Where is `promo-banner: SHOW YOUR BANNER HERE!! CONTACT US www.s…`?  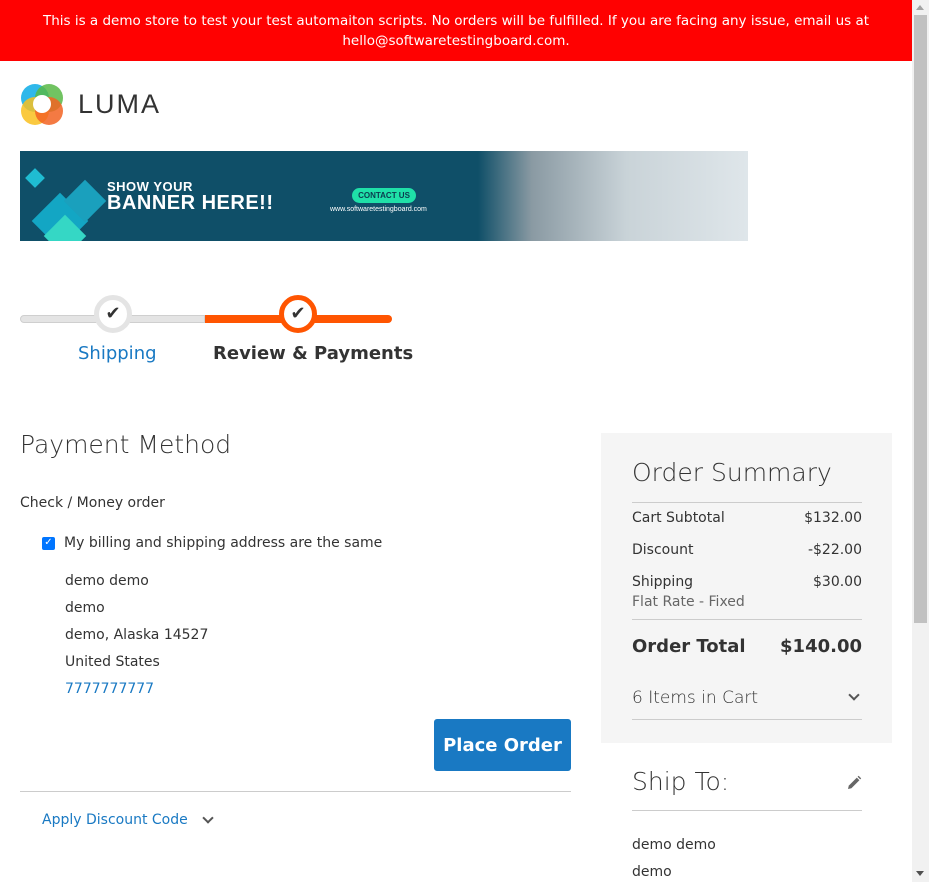
promo-banner: SHOW YOUR BANNER HERE!! CONTACT US www.s… is located at coordinates (384, 196).